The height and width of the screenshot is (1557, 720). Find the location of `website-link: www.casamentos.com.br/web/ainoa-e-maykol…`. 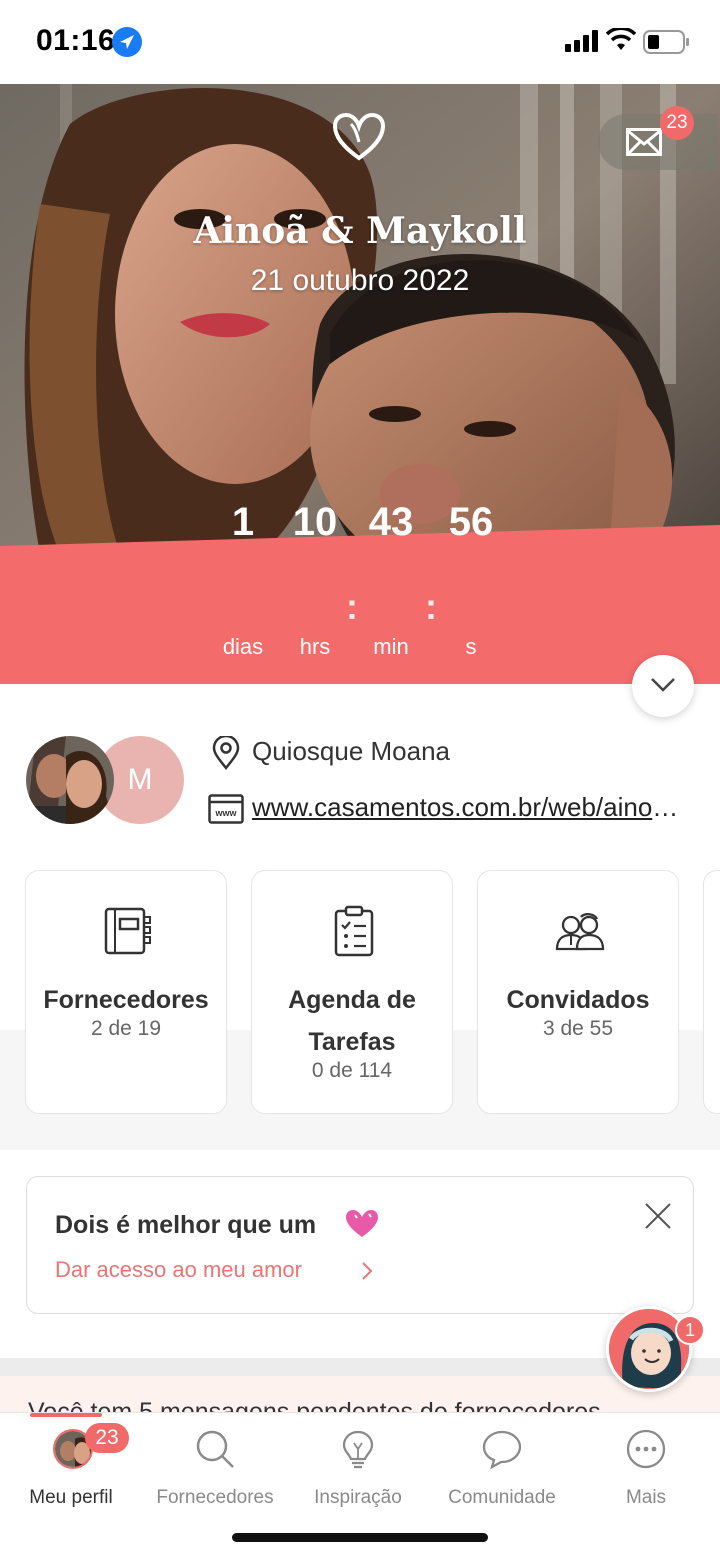

website-link: www.casamentos.com.br/web/ainoa-e-maykol… is located at coordinates (467, 807).